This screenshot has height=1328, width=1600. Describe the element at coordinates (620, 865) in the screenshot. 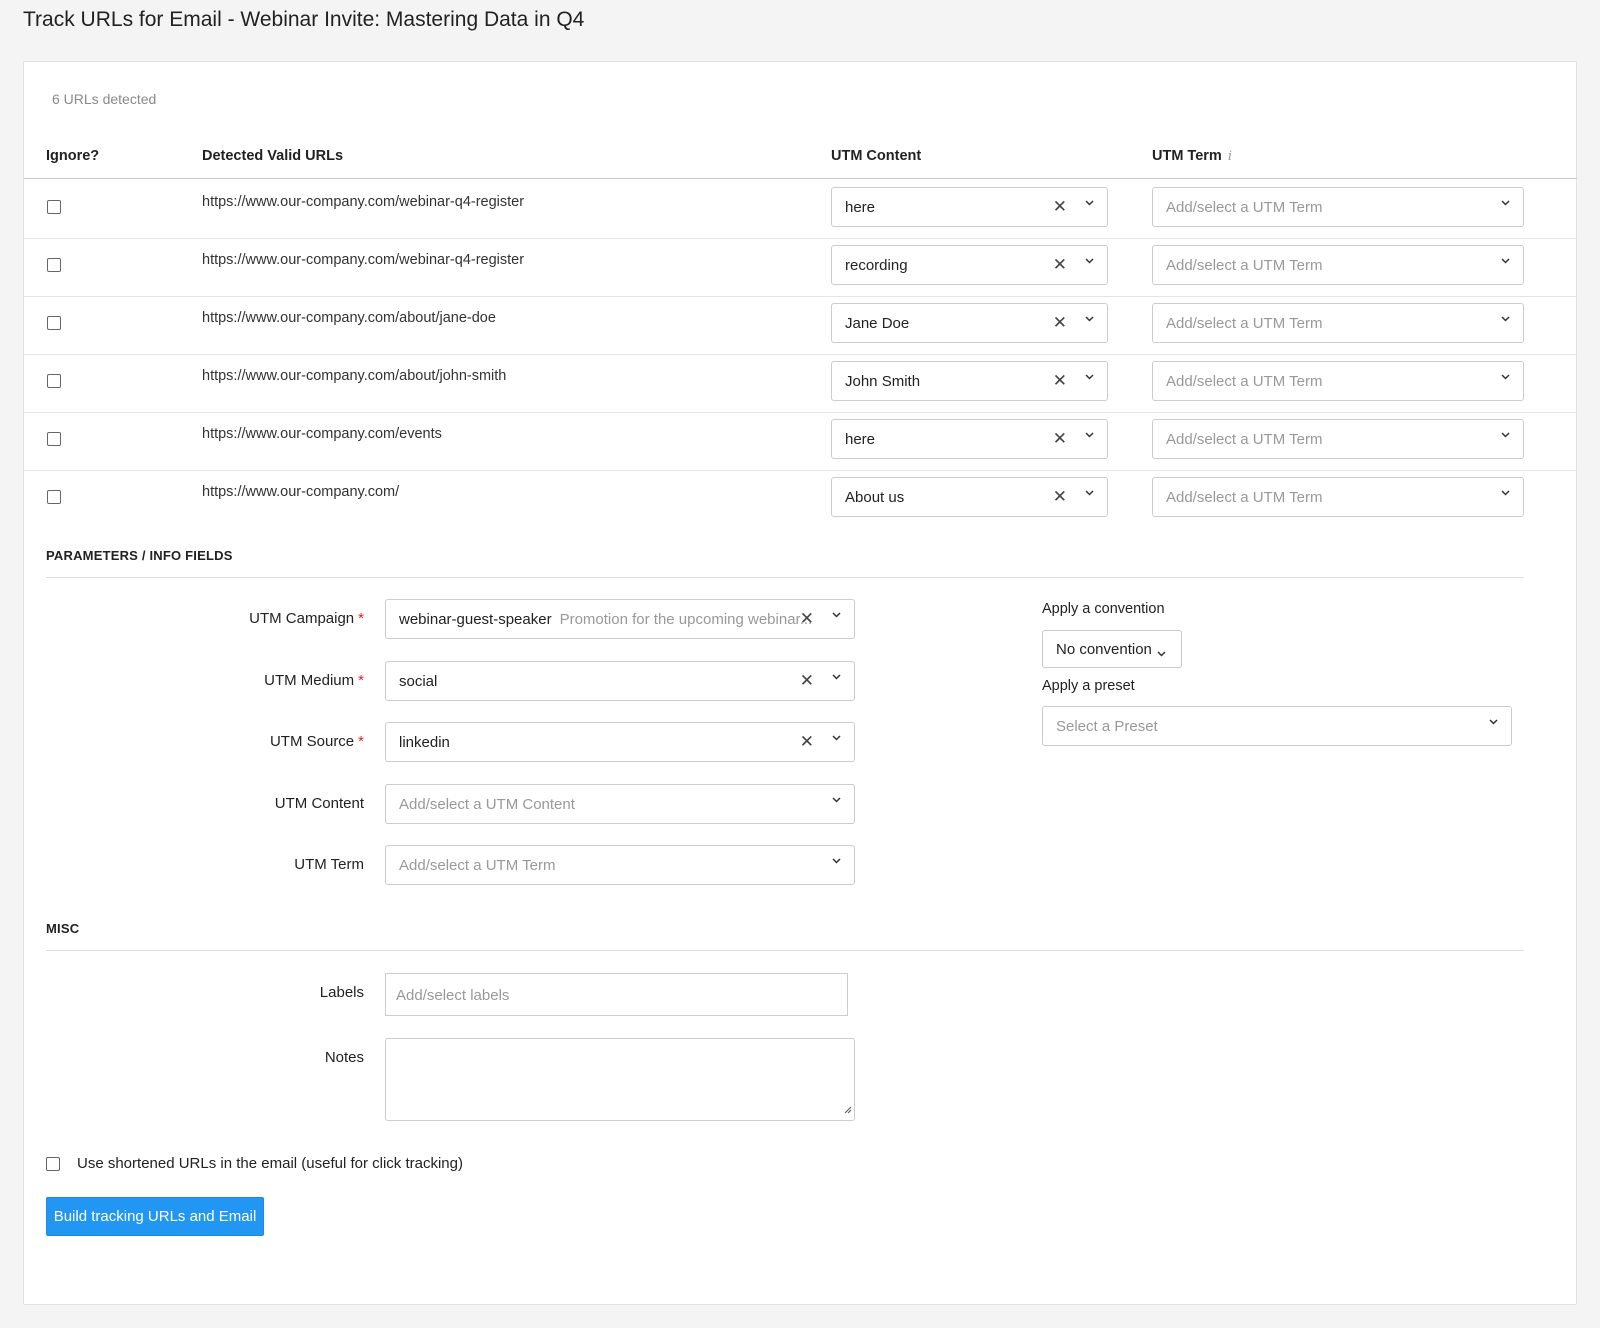

I see `utm-term-select: Add/select a UTM Term` at that location.